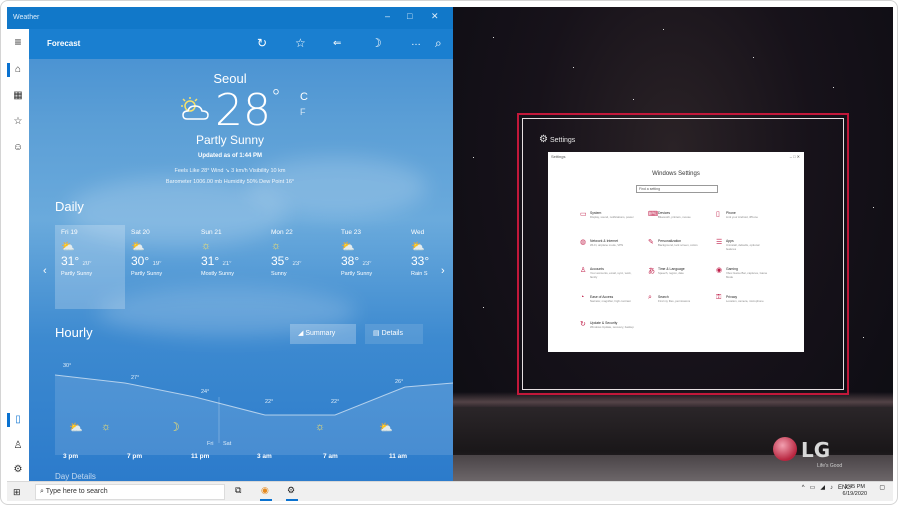 The image size is (898, 505). What do you see at coordinates (18, 446) in the screenshot?
I see `account-icon: ♙` at bounding box center [18, 446].